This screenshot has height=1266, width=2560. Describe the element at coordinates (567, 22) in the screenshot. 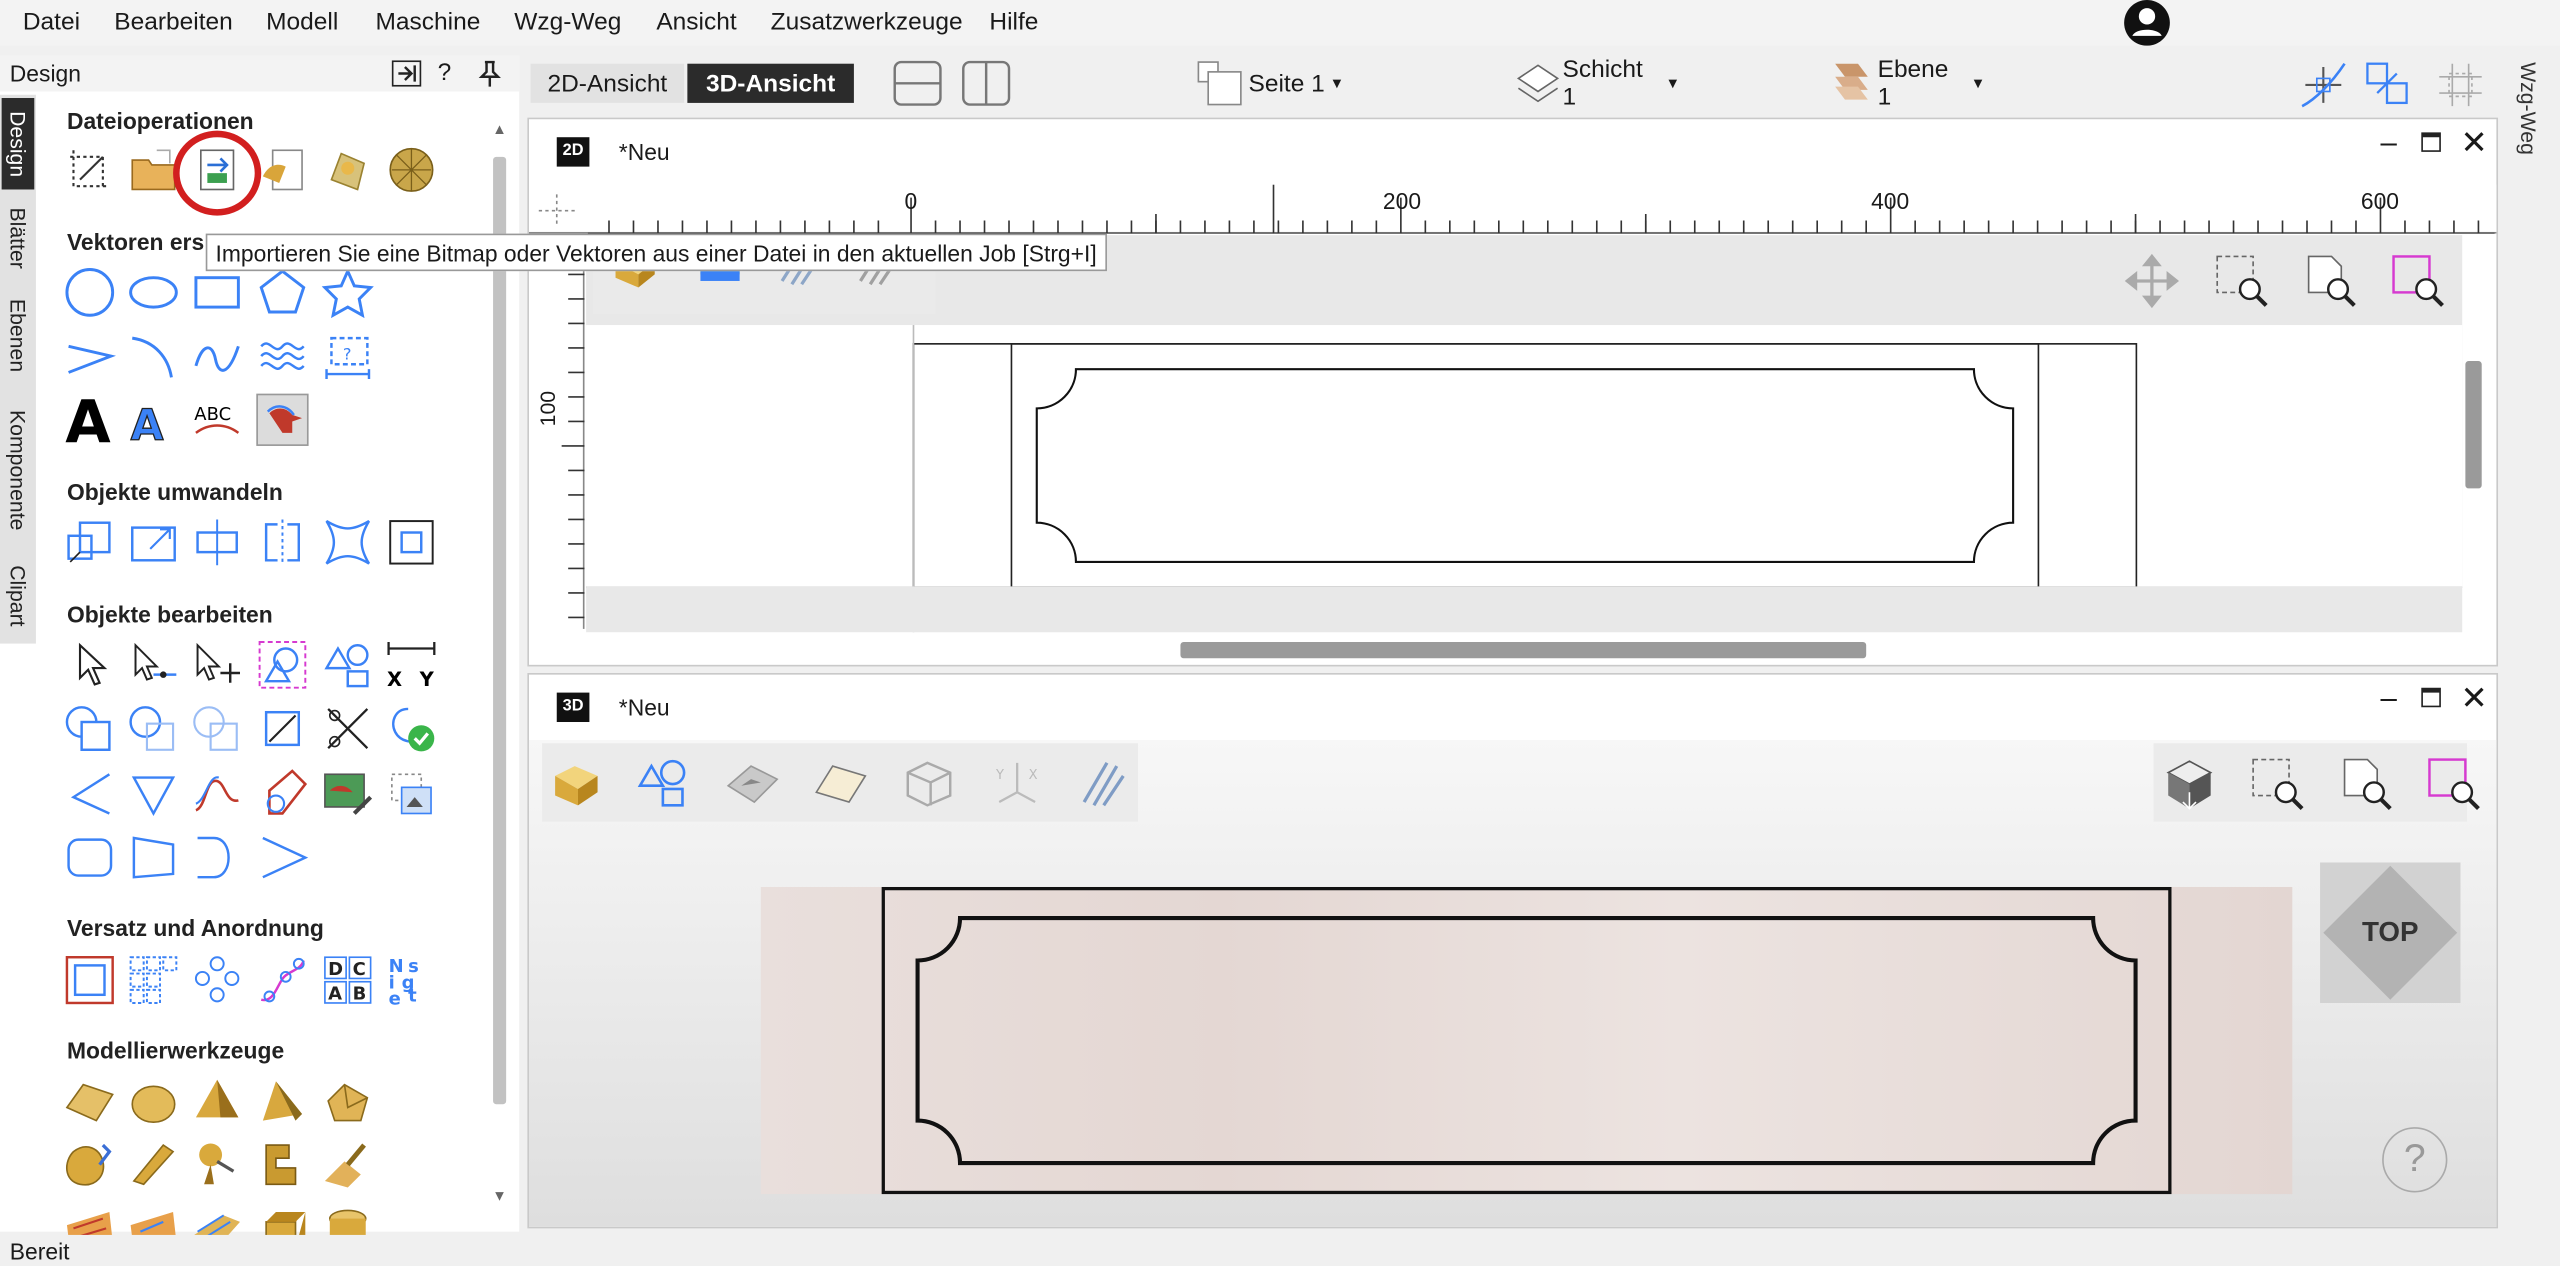

I see `menu-wzg-weg: Wzg-Weg` at that location.